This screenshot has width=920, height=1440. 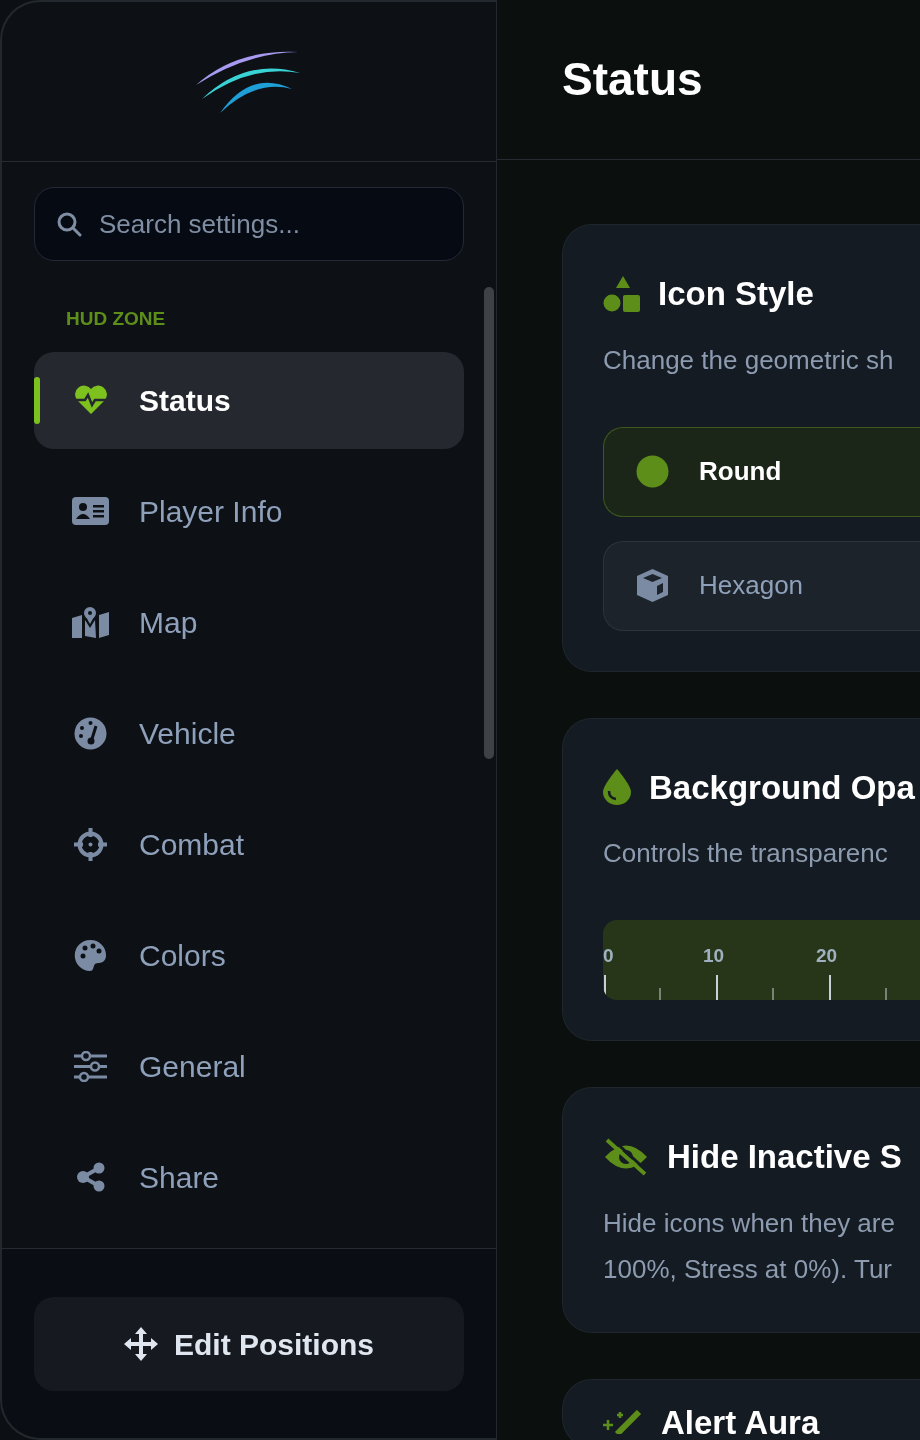 I want to click on sidebar-item: Colors, so click(x=249, y=955).